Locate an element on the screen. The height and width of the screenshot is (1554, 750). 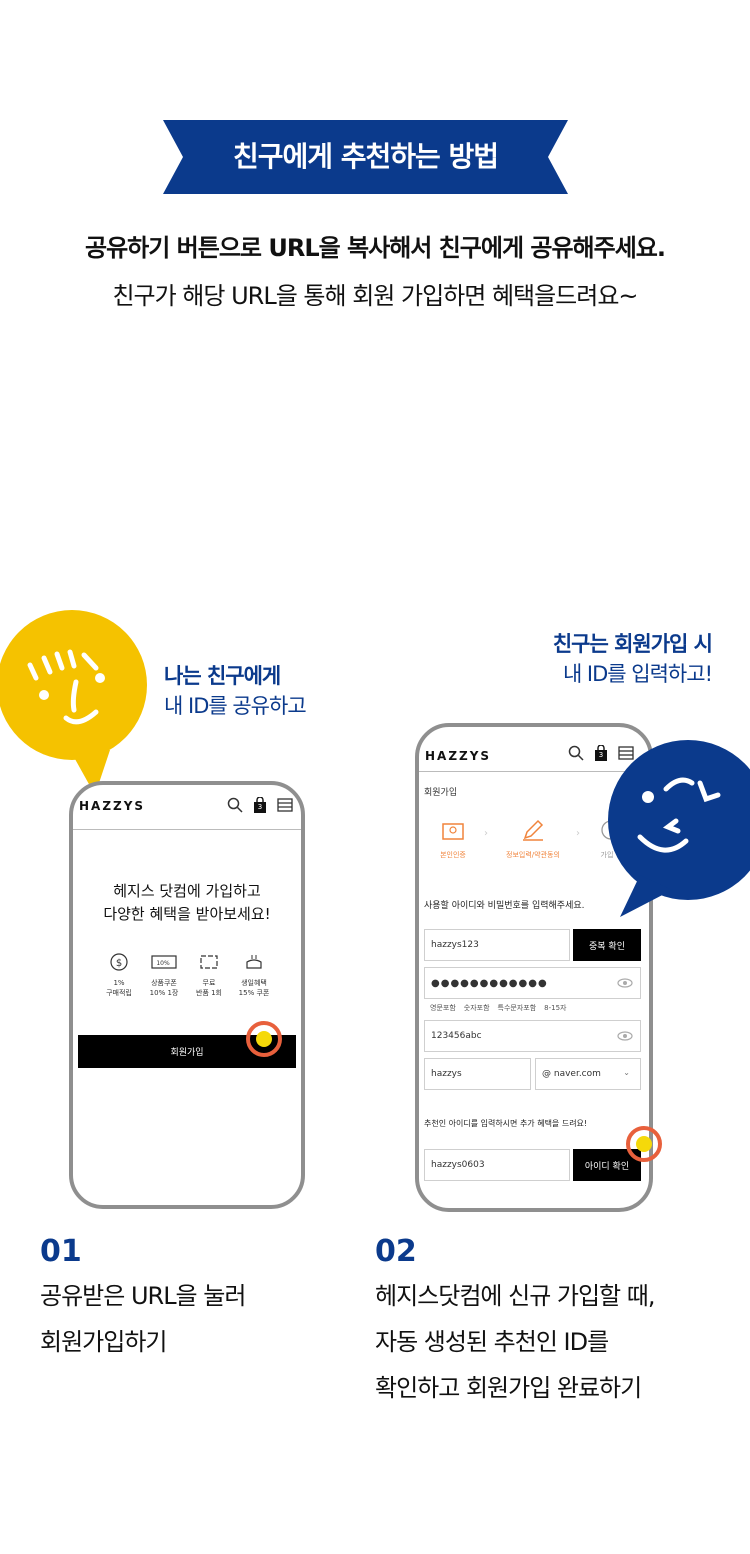
step-1-line-2: 회원가입하기 is located at coordinates (103, 1342).